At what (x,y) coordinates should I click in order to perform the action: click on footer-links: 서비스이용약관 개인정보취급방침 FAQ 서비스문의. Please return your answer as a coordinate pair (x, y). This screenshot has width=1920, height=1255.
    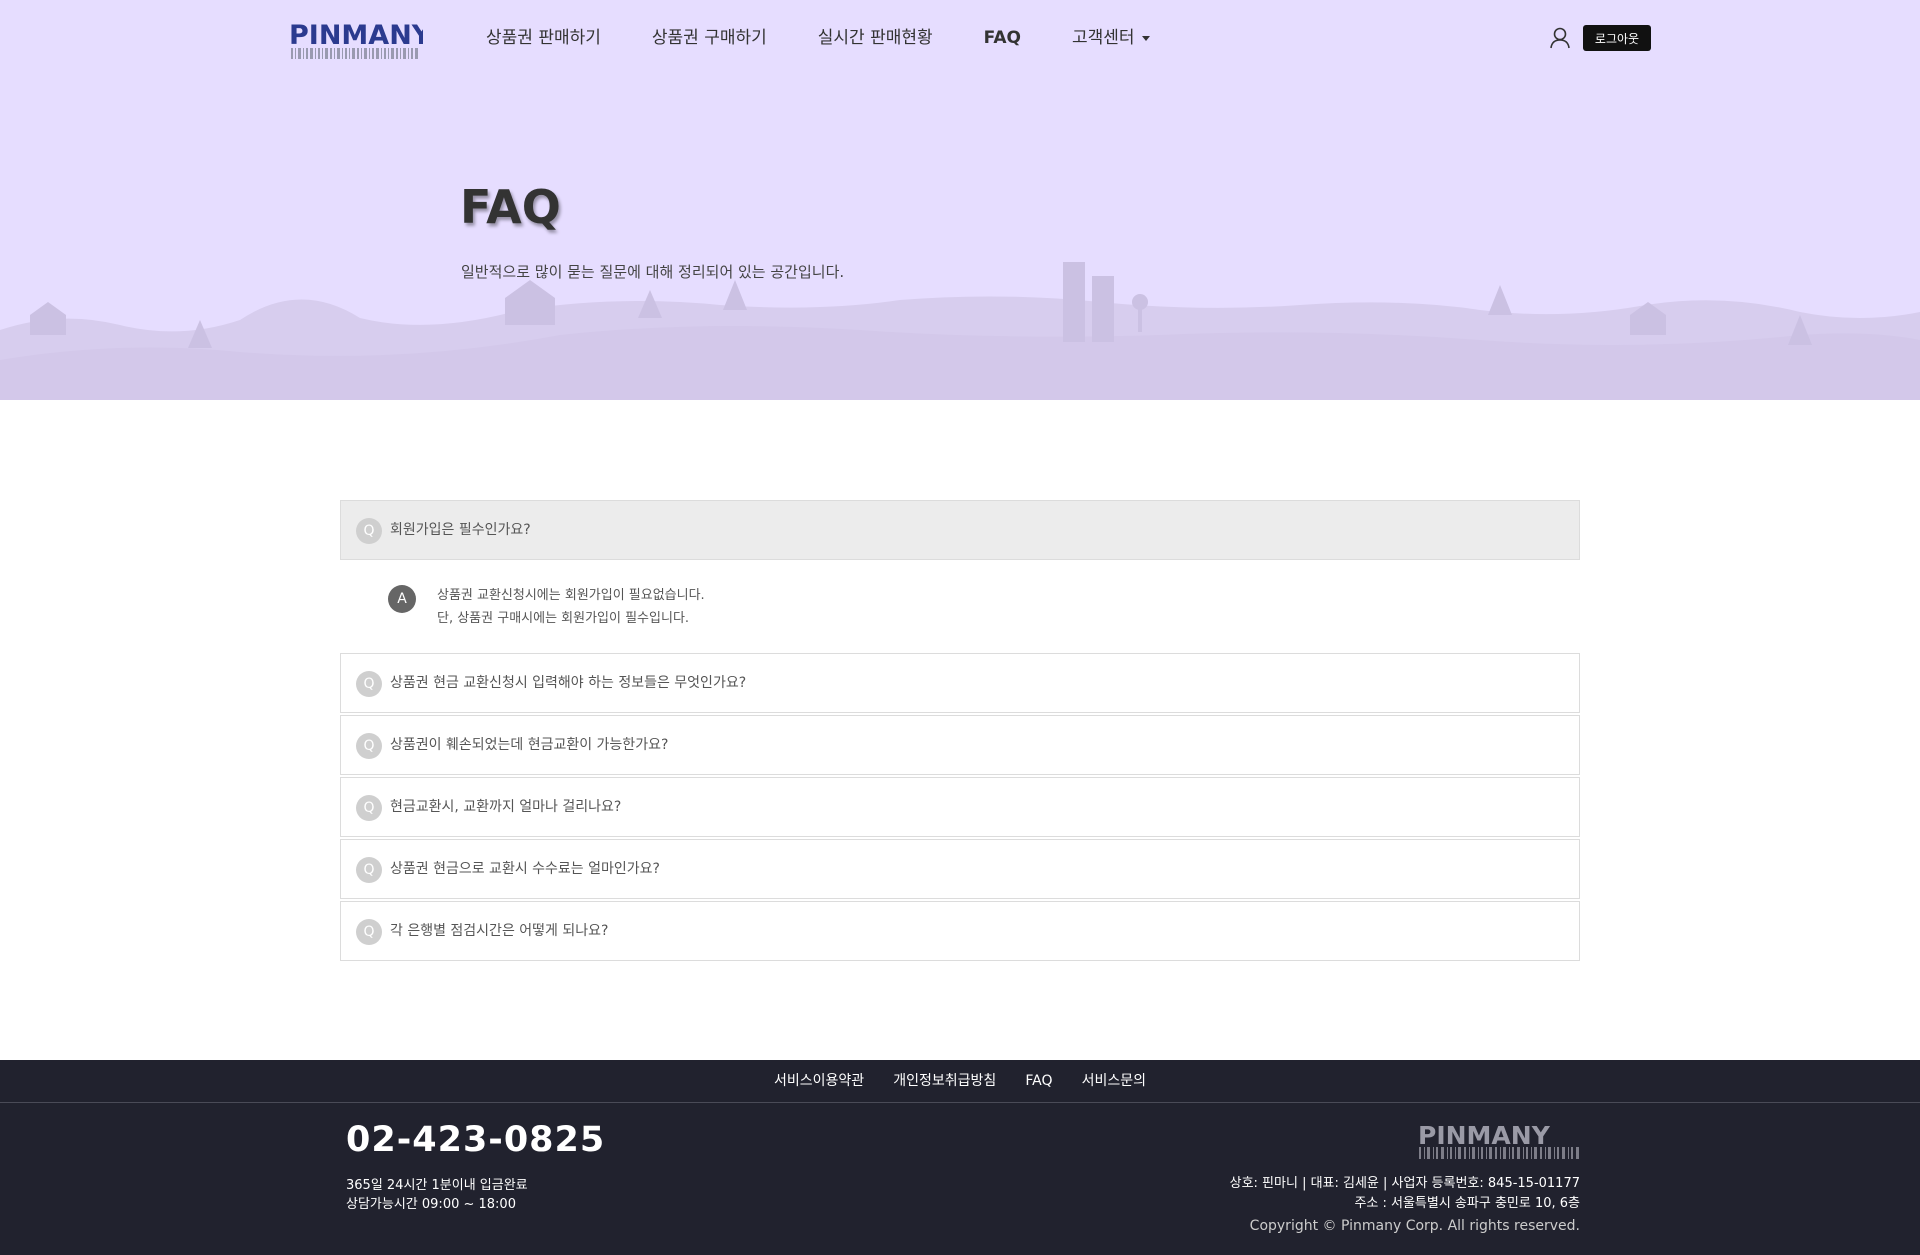
    Looking at the image, I should click on (960, 1081).